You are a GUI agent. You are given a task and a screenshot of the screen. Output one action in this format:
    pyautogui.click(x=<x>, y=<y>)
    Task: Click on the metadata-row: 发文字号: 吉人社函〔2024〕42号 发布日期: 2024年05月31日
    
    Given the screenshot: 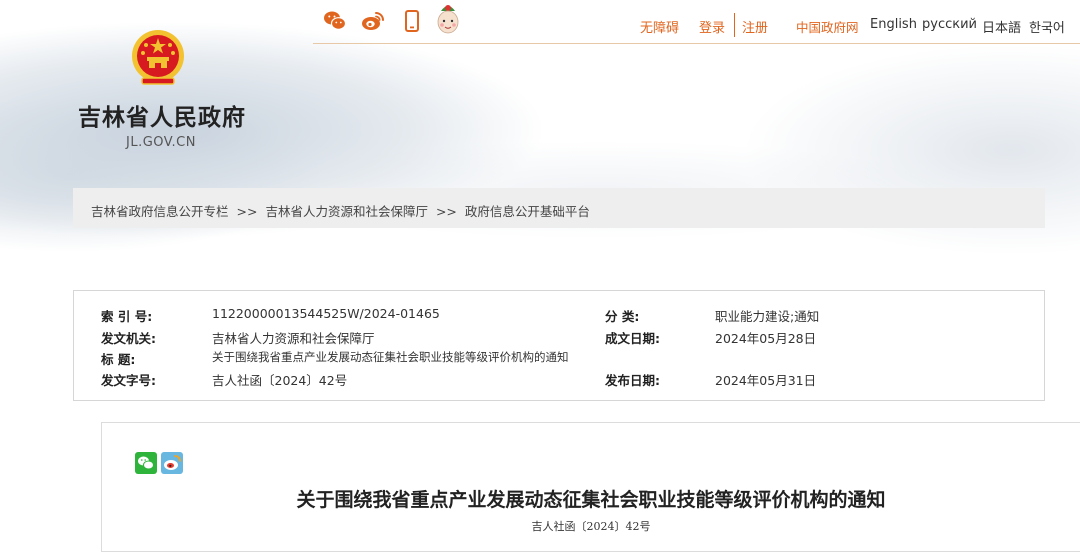 What is the action you would take?
    pyautogui.click(x=559, y=380)
    